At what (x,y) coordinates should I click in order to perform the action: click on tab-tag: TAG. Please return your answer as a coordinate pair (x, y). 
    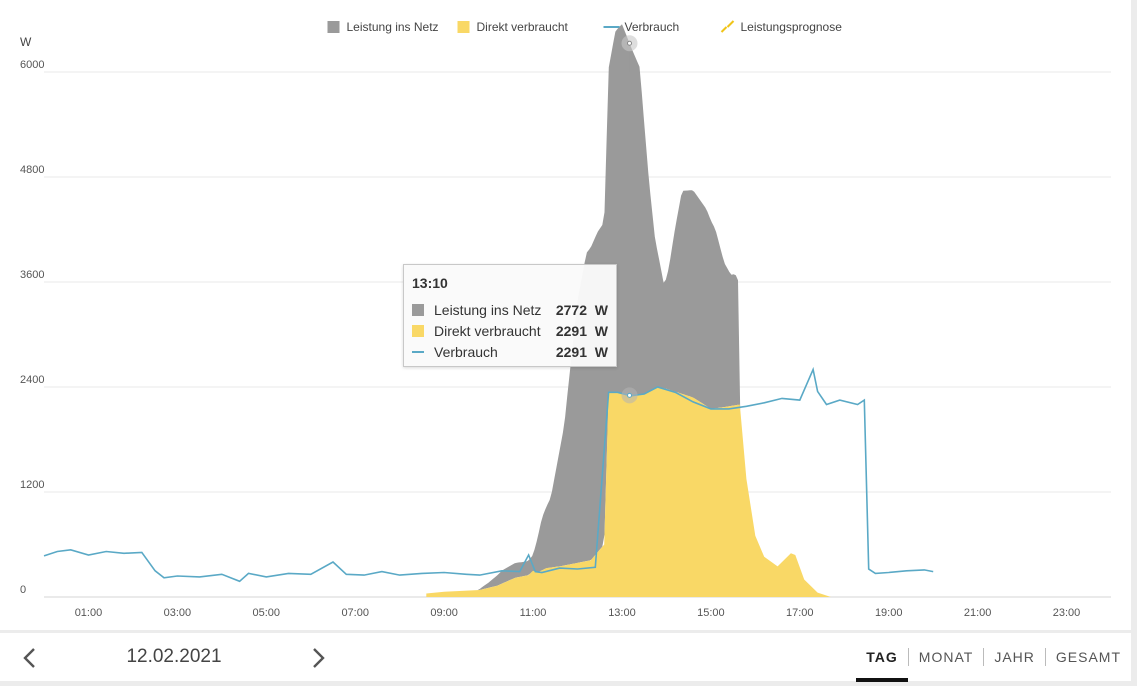
    Looking at the image, I should click on (882, 657).